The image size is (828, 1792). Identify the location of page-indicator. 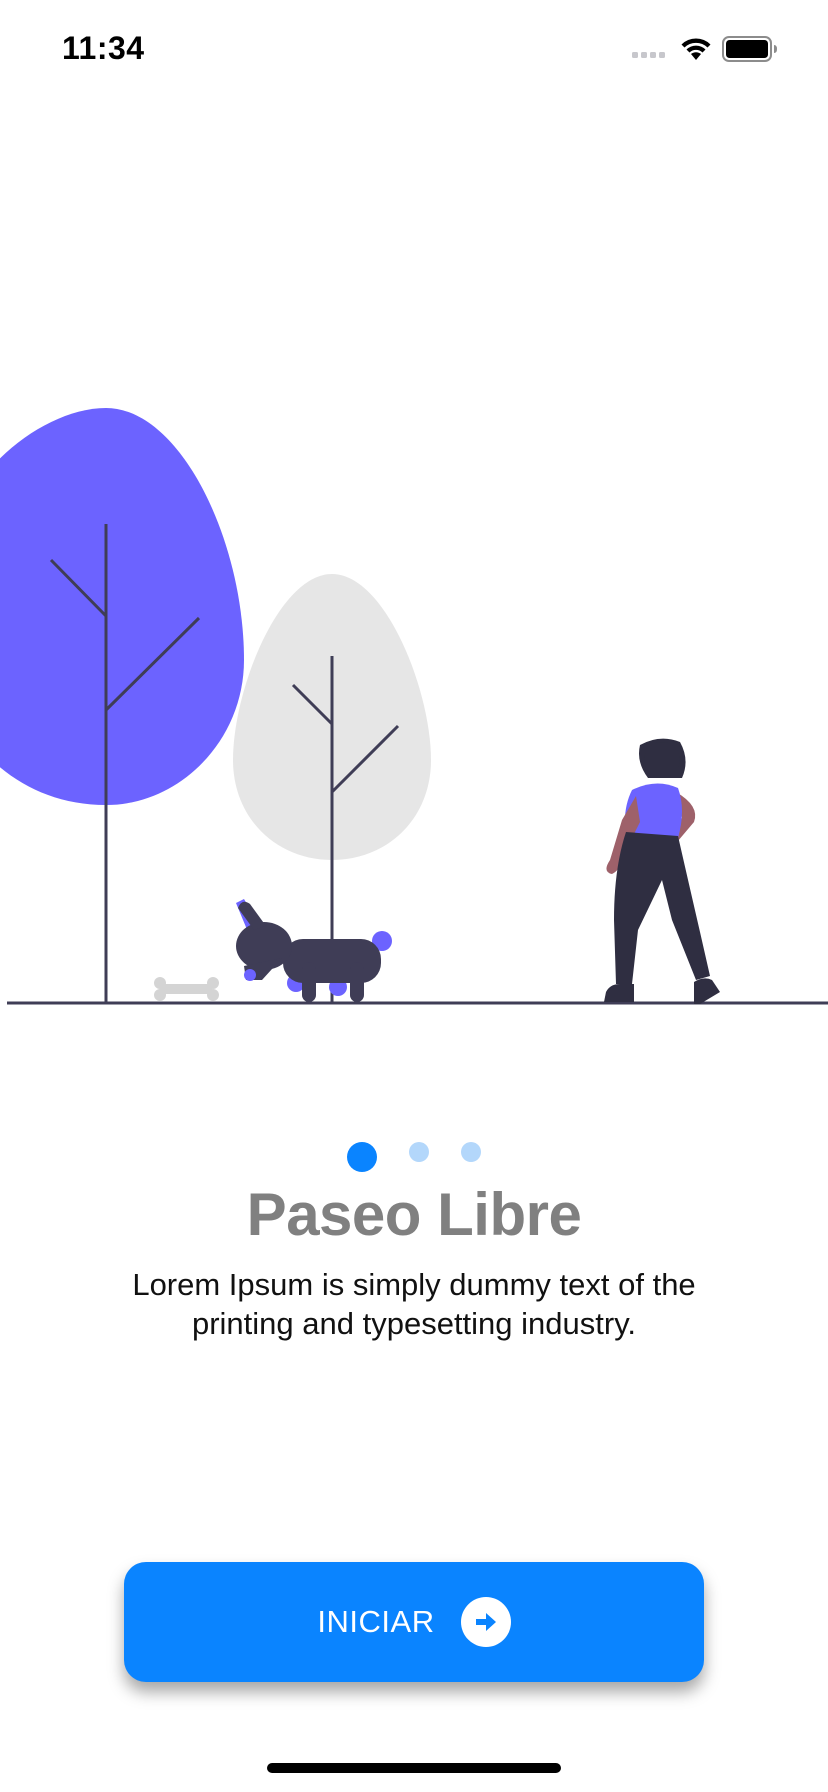
(414, 1160).